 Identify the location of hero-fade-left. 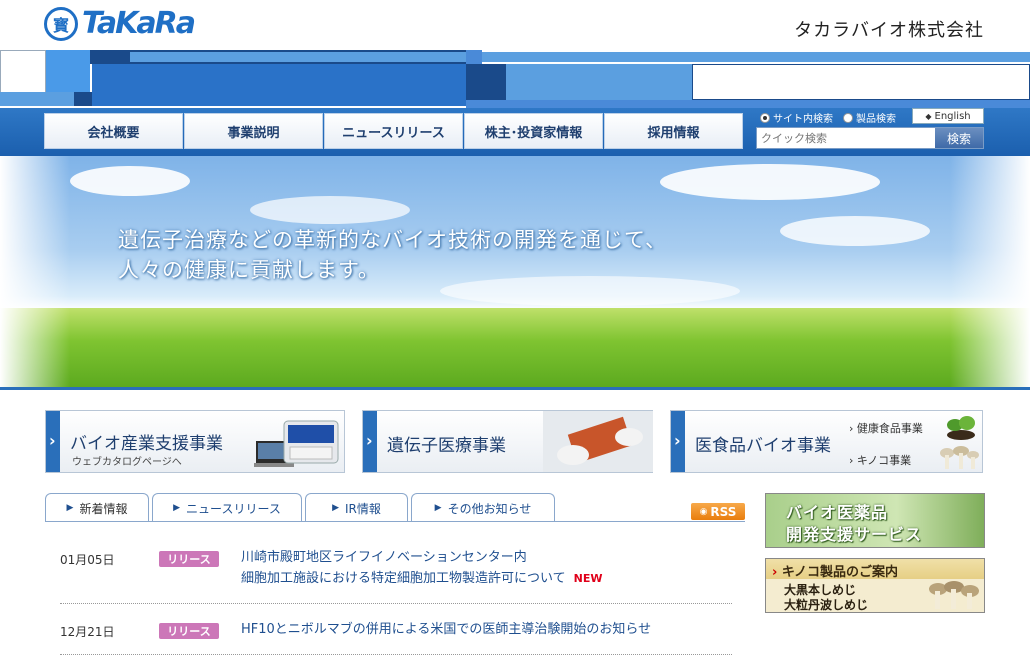
(35, 273).